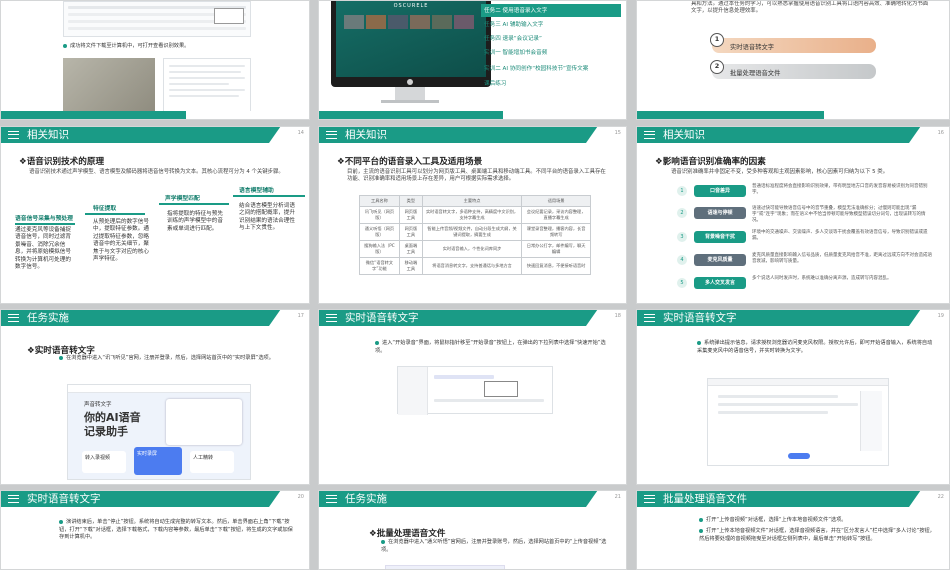 The height and width of the screenshot is (570, 950). I want to click on slide-download-result: 成功将文件下载至计算机中，可打开查看识别效果。, so click(155, 60).